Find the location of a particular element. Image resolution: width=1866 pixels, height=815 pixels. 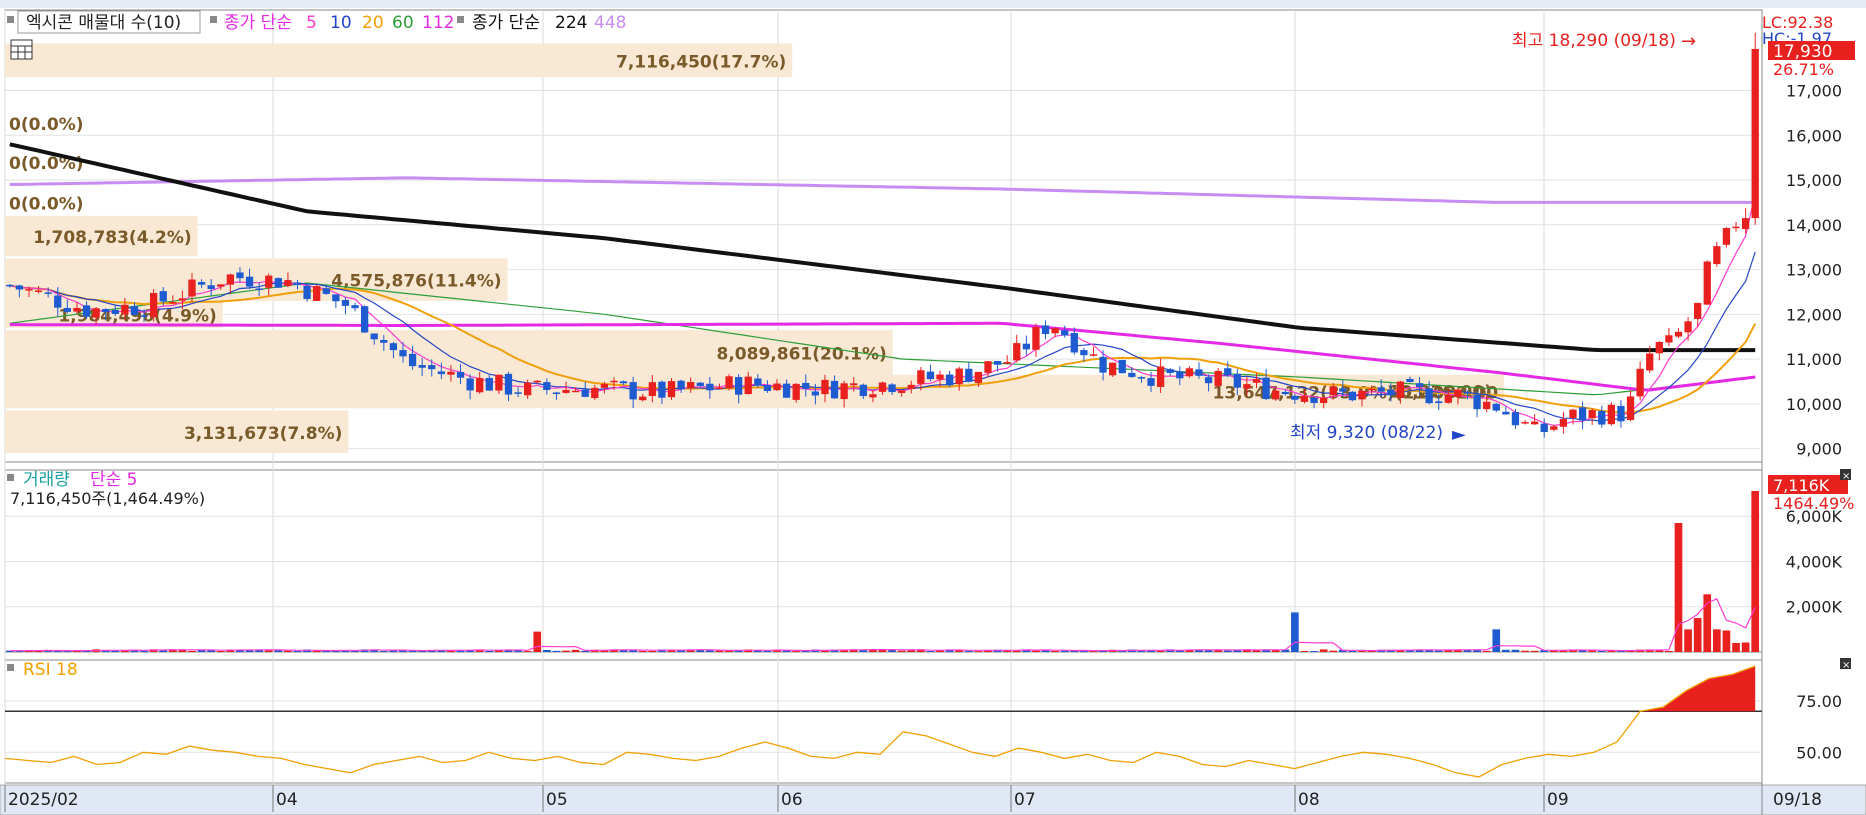

legend-ma-long-prefix: 종가 단순 is located at coordinates (506, 23).